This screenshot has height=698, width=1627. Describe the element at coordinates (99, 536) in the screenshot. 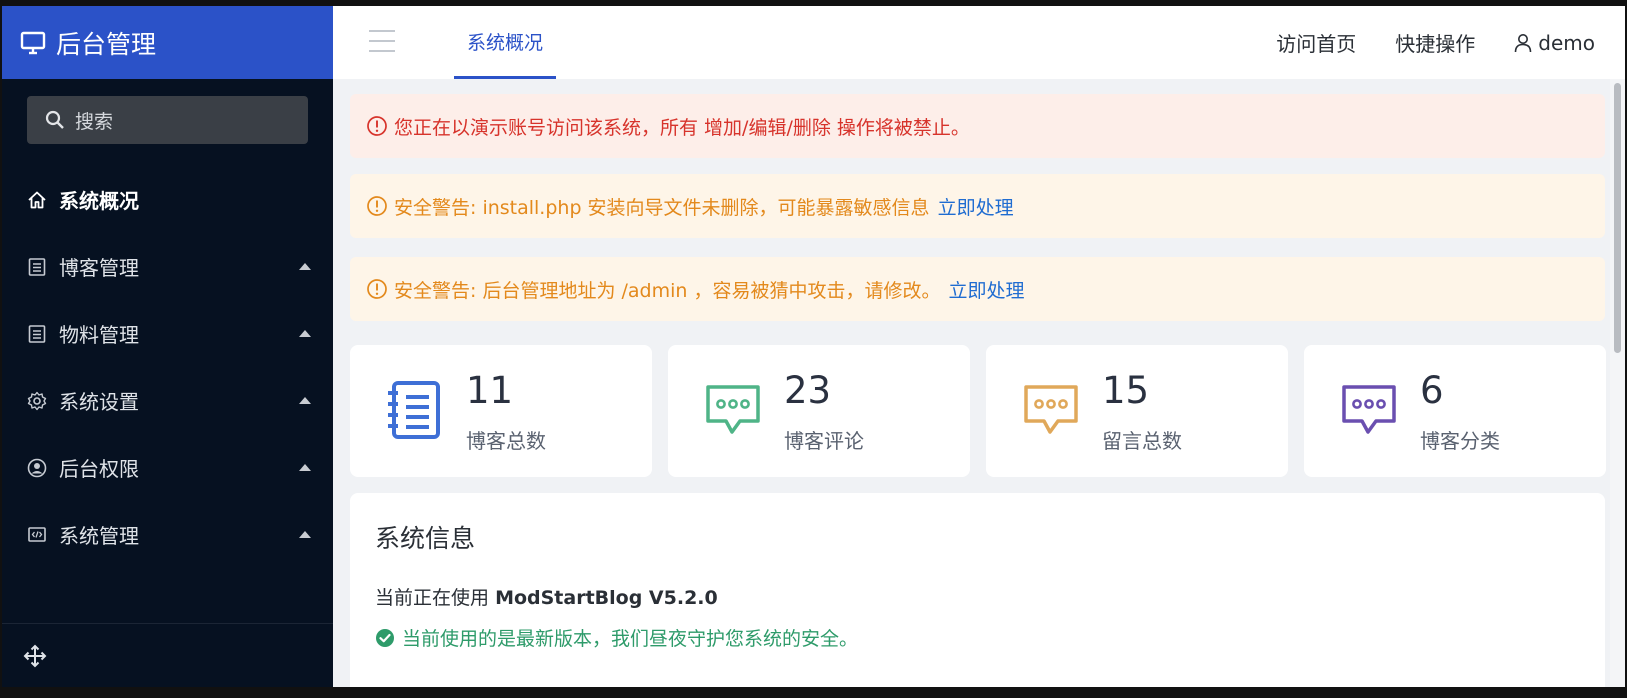

I see `sidebar-item-label: 系统管理` at that location.